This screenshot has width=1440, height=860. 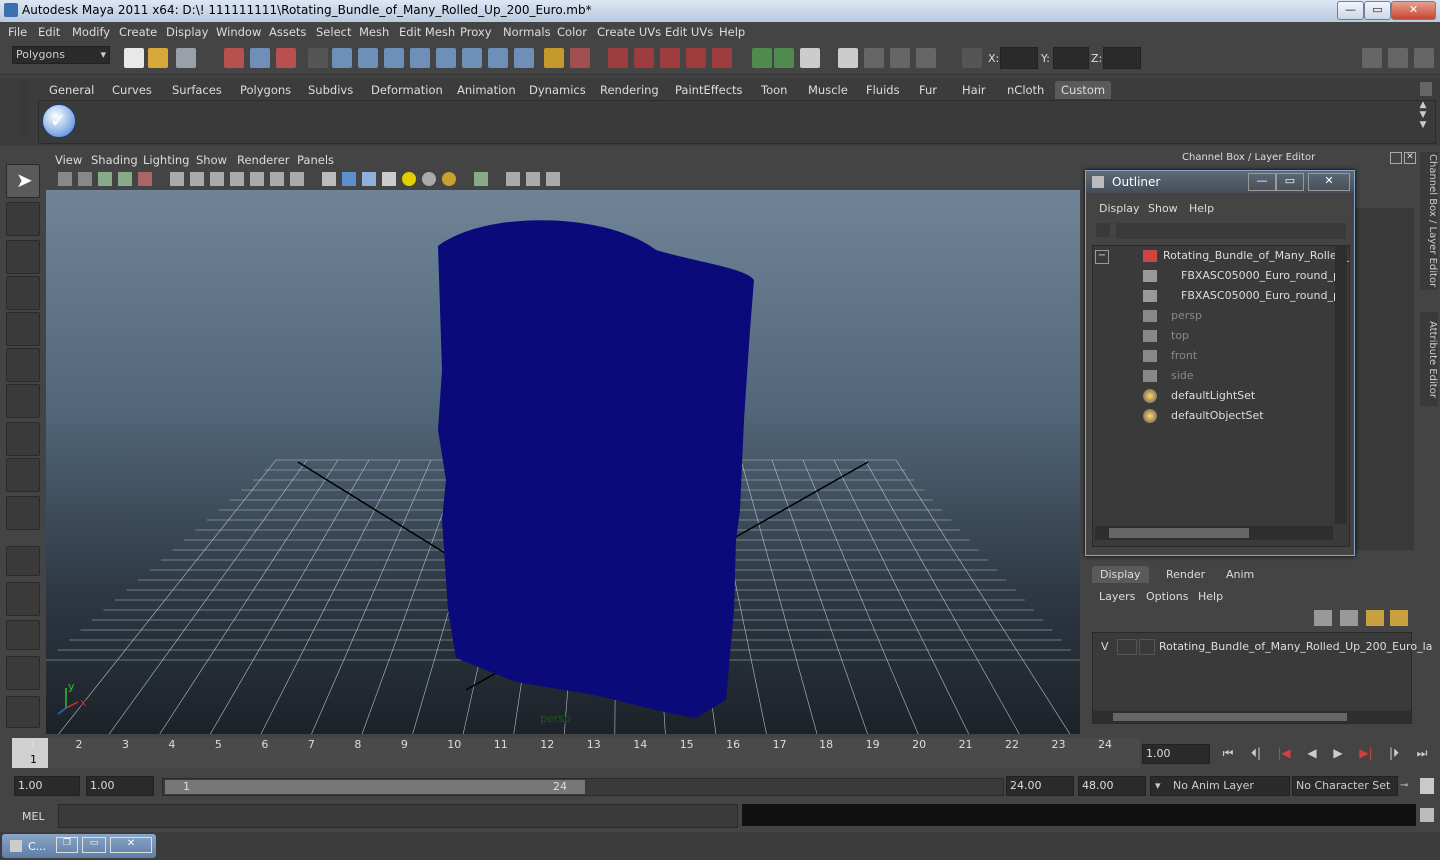 What do you see at coordinates (187, 32) in the screenshot?
I see `menu-display: Display` at bounding box center [187, 32].